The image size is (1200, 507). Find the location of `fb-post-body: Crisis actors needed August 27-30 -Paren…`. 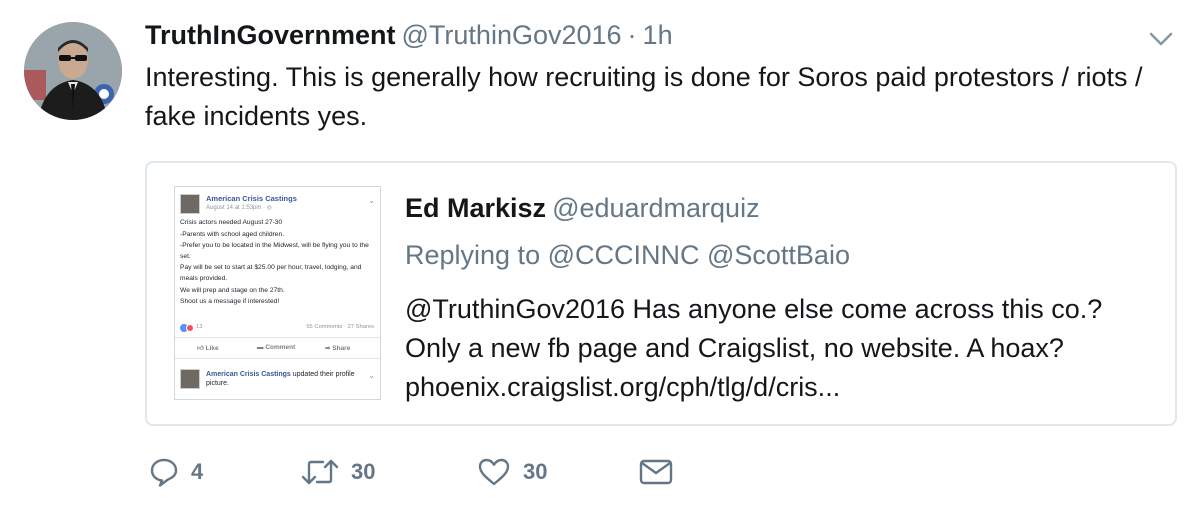

fb-post-body: Crisis actors needed August 27-30 -Paren… is located at coordinates (278, 263).